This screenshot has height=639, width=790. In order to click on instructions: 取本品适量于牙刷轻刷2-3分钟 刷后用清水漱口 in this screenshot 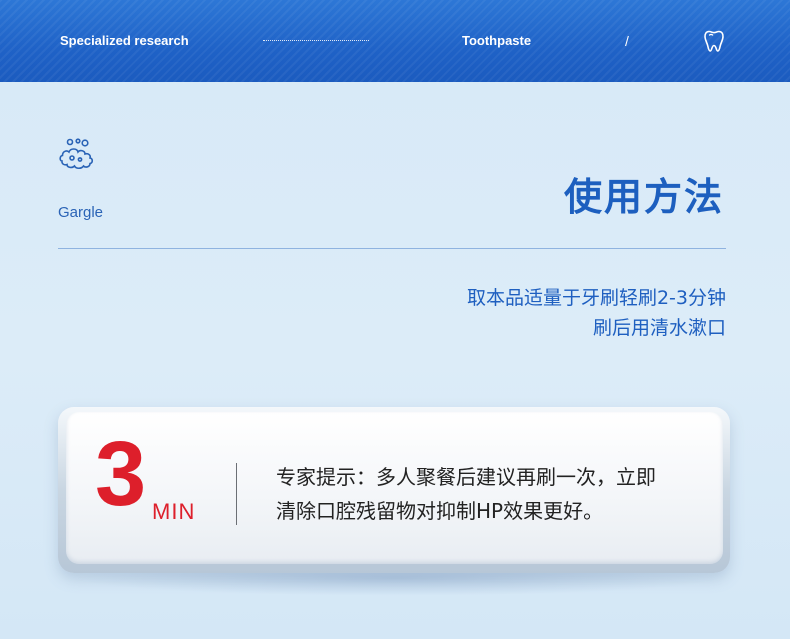, I will do `click(596, 313)`.